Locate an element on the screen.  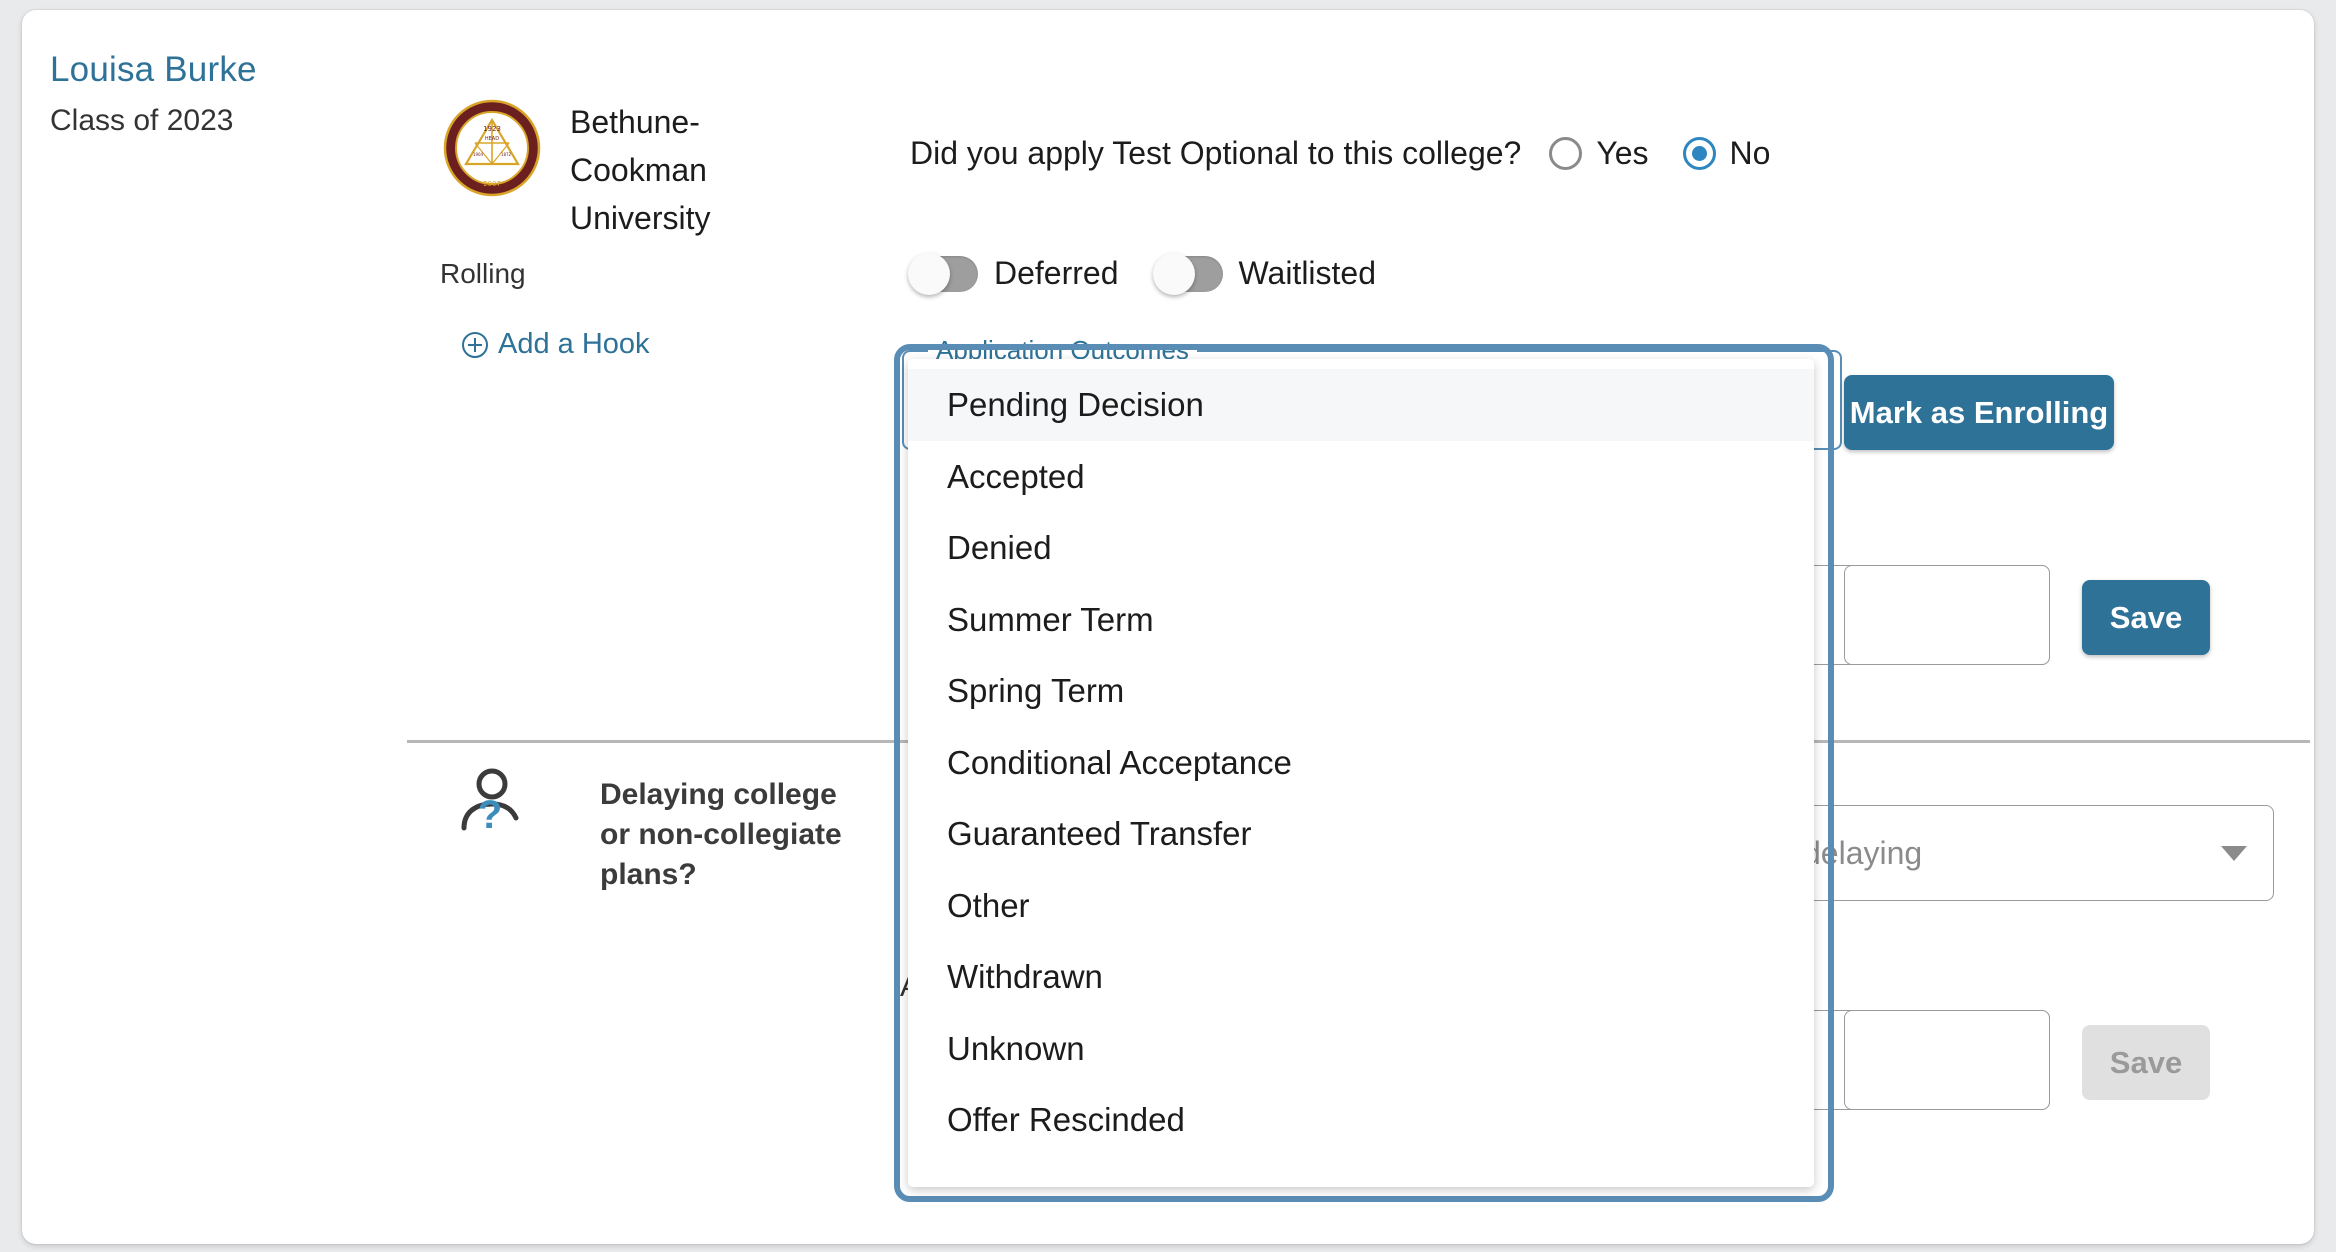
radio-label-yes: Yes is located at coordinates (1622, 153).